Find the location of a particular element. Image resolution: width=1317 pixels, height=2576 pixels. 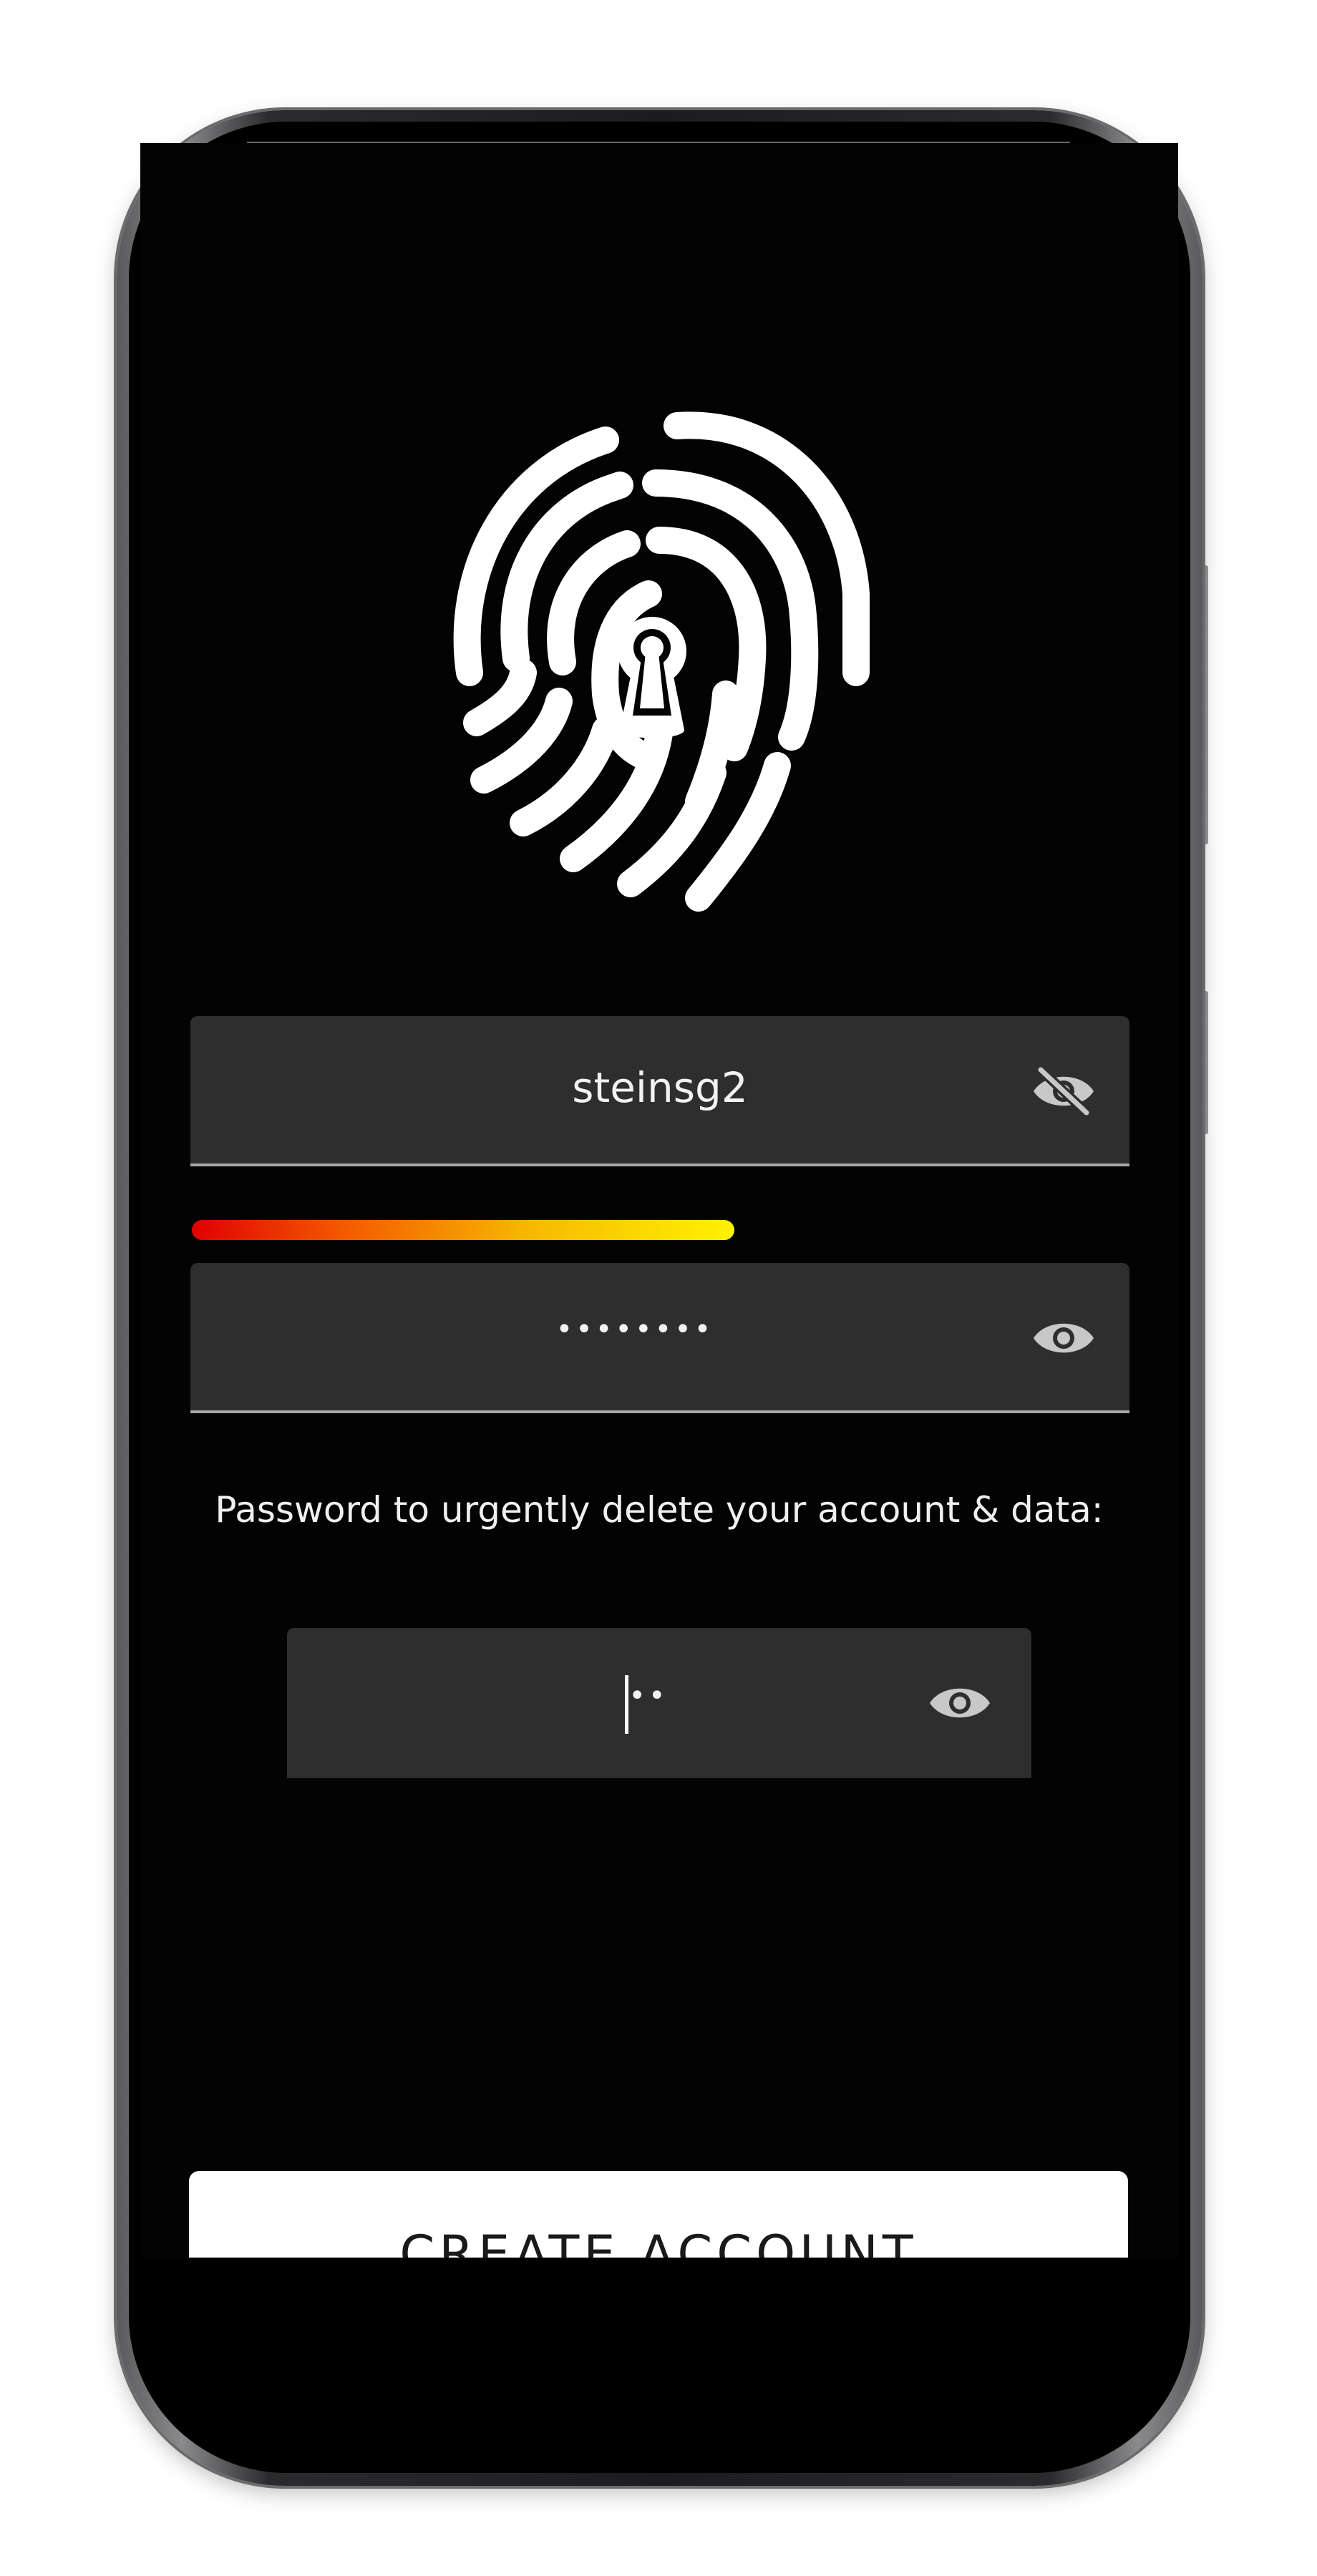

username-field: steinsg2 is located at coordinates (659, 1091).